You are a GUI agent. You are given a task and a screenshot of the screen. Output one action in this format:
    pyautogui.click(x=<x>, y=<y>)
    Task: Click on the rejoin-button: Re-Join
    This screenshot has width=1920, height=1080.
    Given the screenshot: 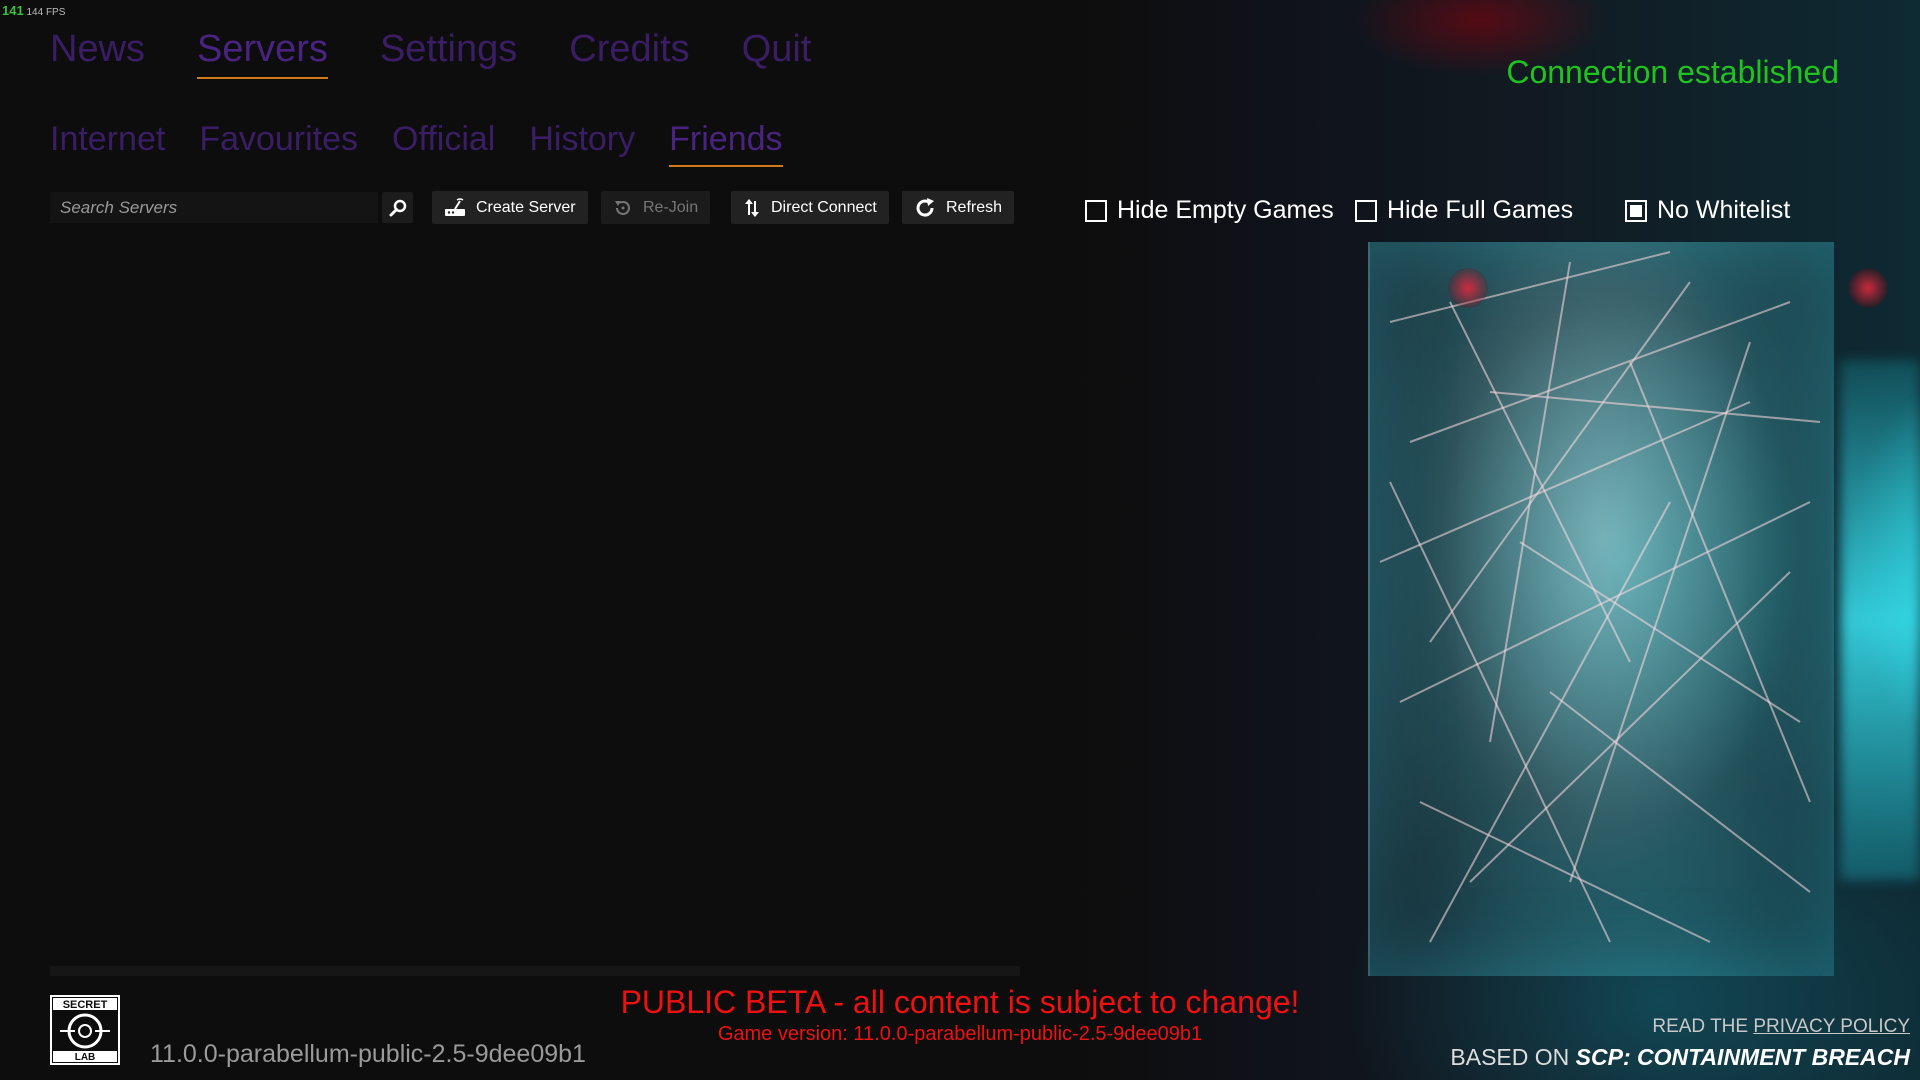 What is the action you would take?
    pyautogui.click(x=656, y=207)
    